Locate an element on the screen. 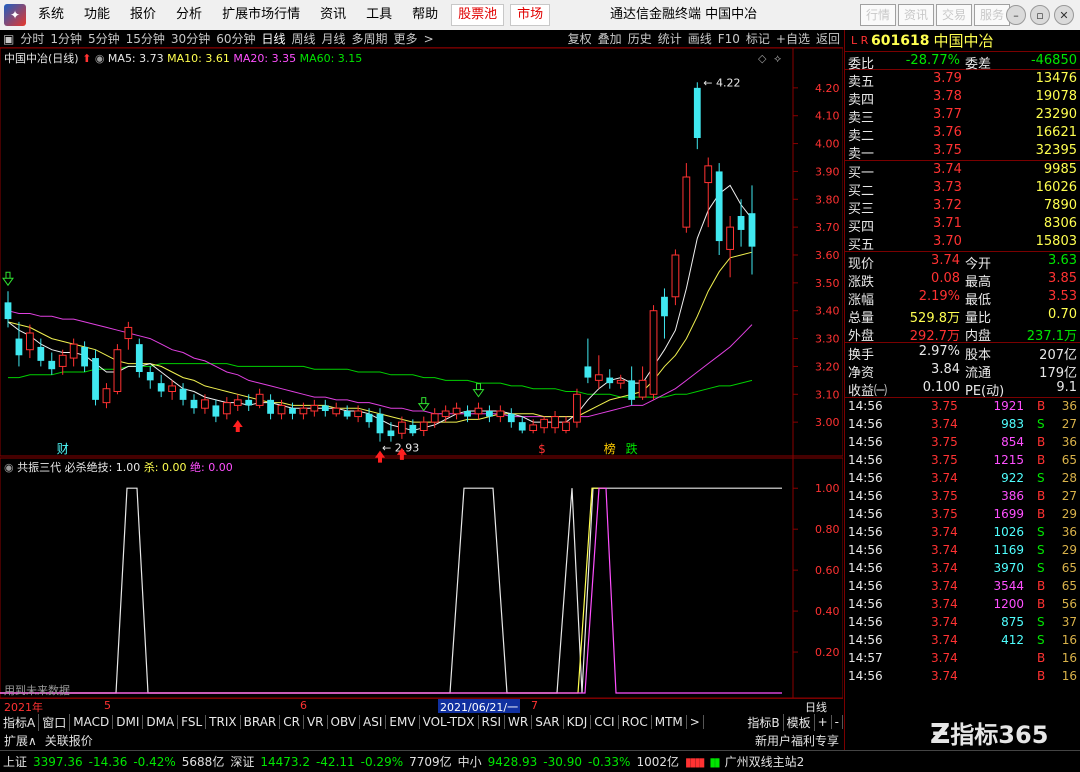 Image resolution: width=1080 pixels, height=772 pixels. market-button: 市场 is located at coordinates (530, 15).